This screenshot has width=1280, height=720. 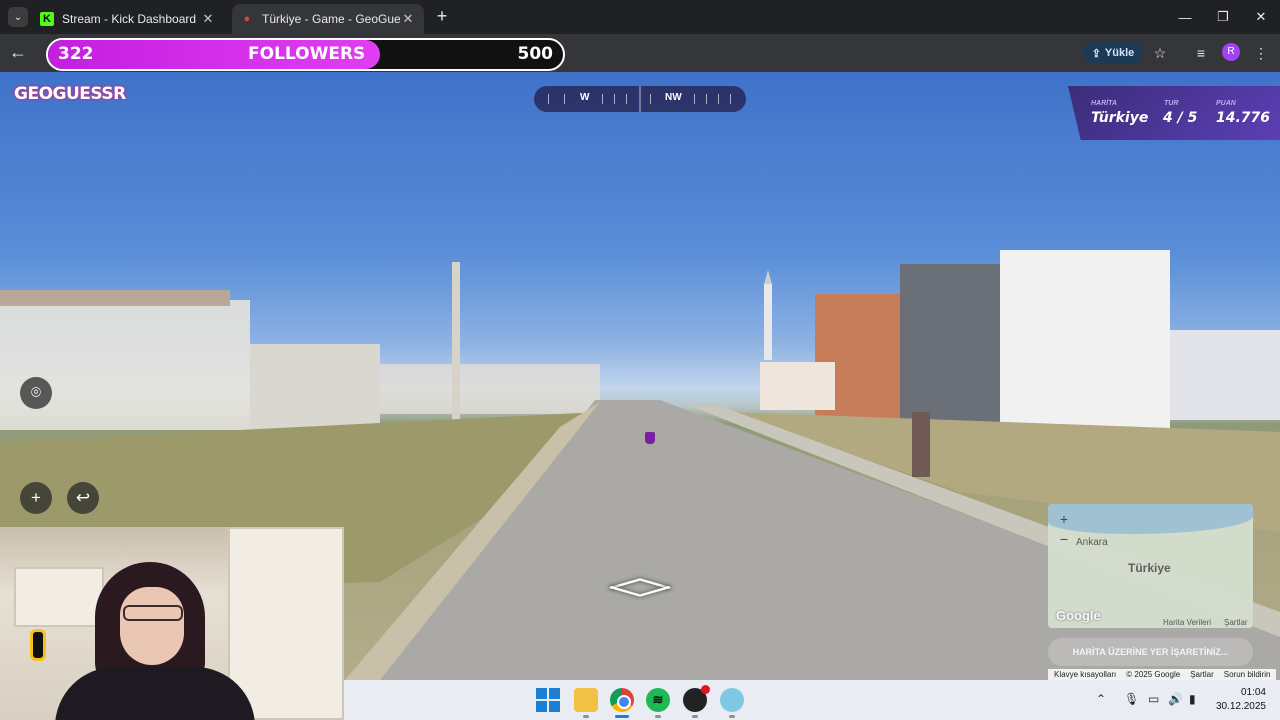 What do you see at coordinates (1064, 519) in the screenshot?
I see `minimap-zoom-in-button: +` at bounding box center [1064, 519].